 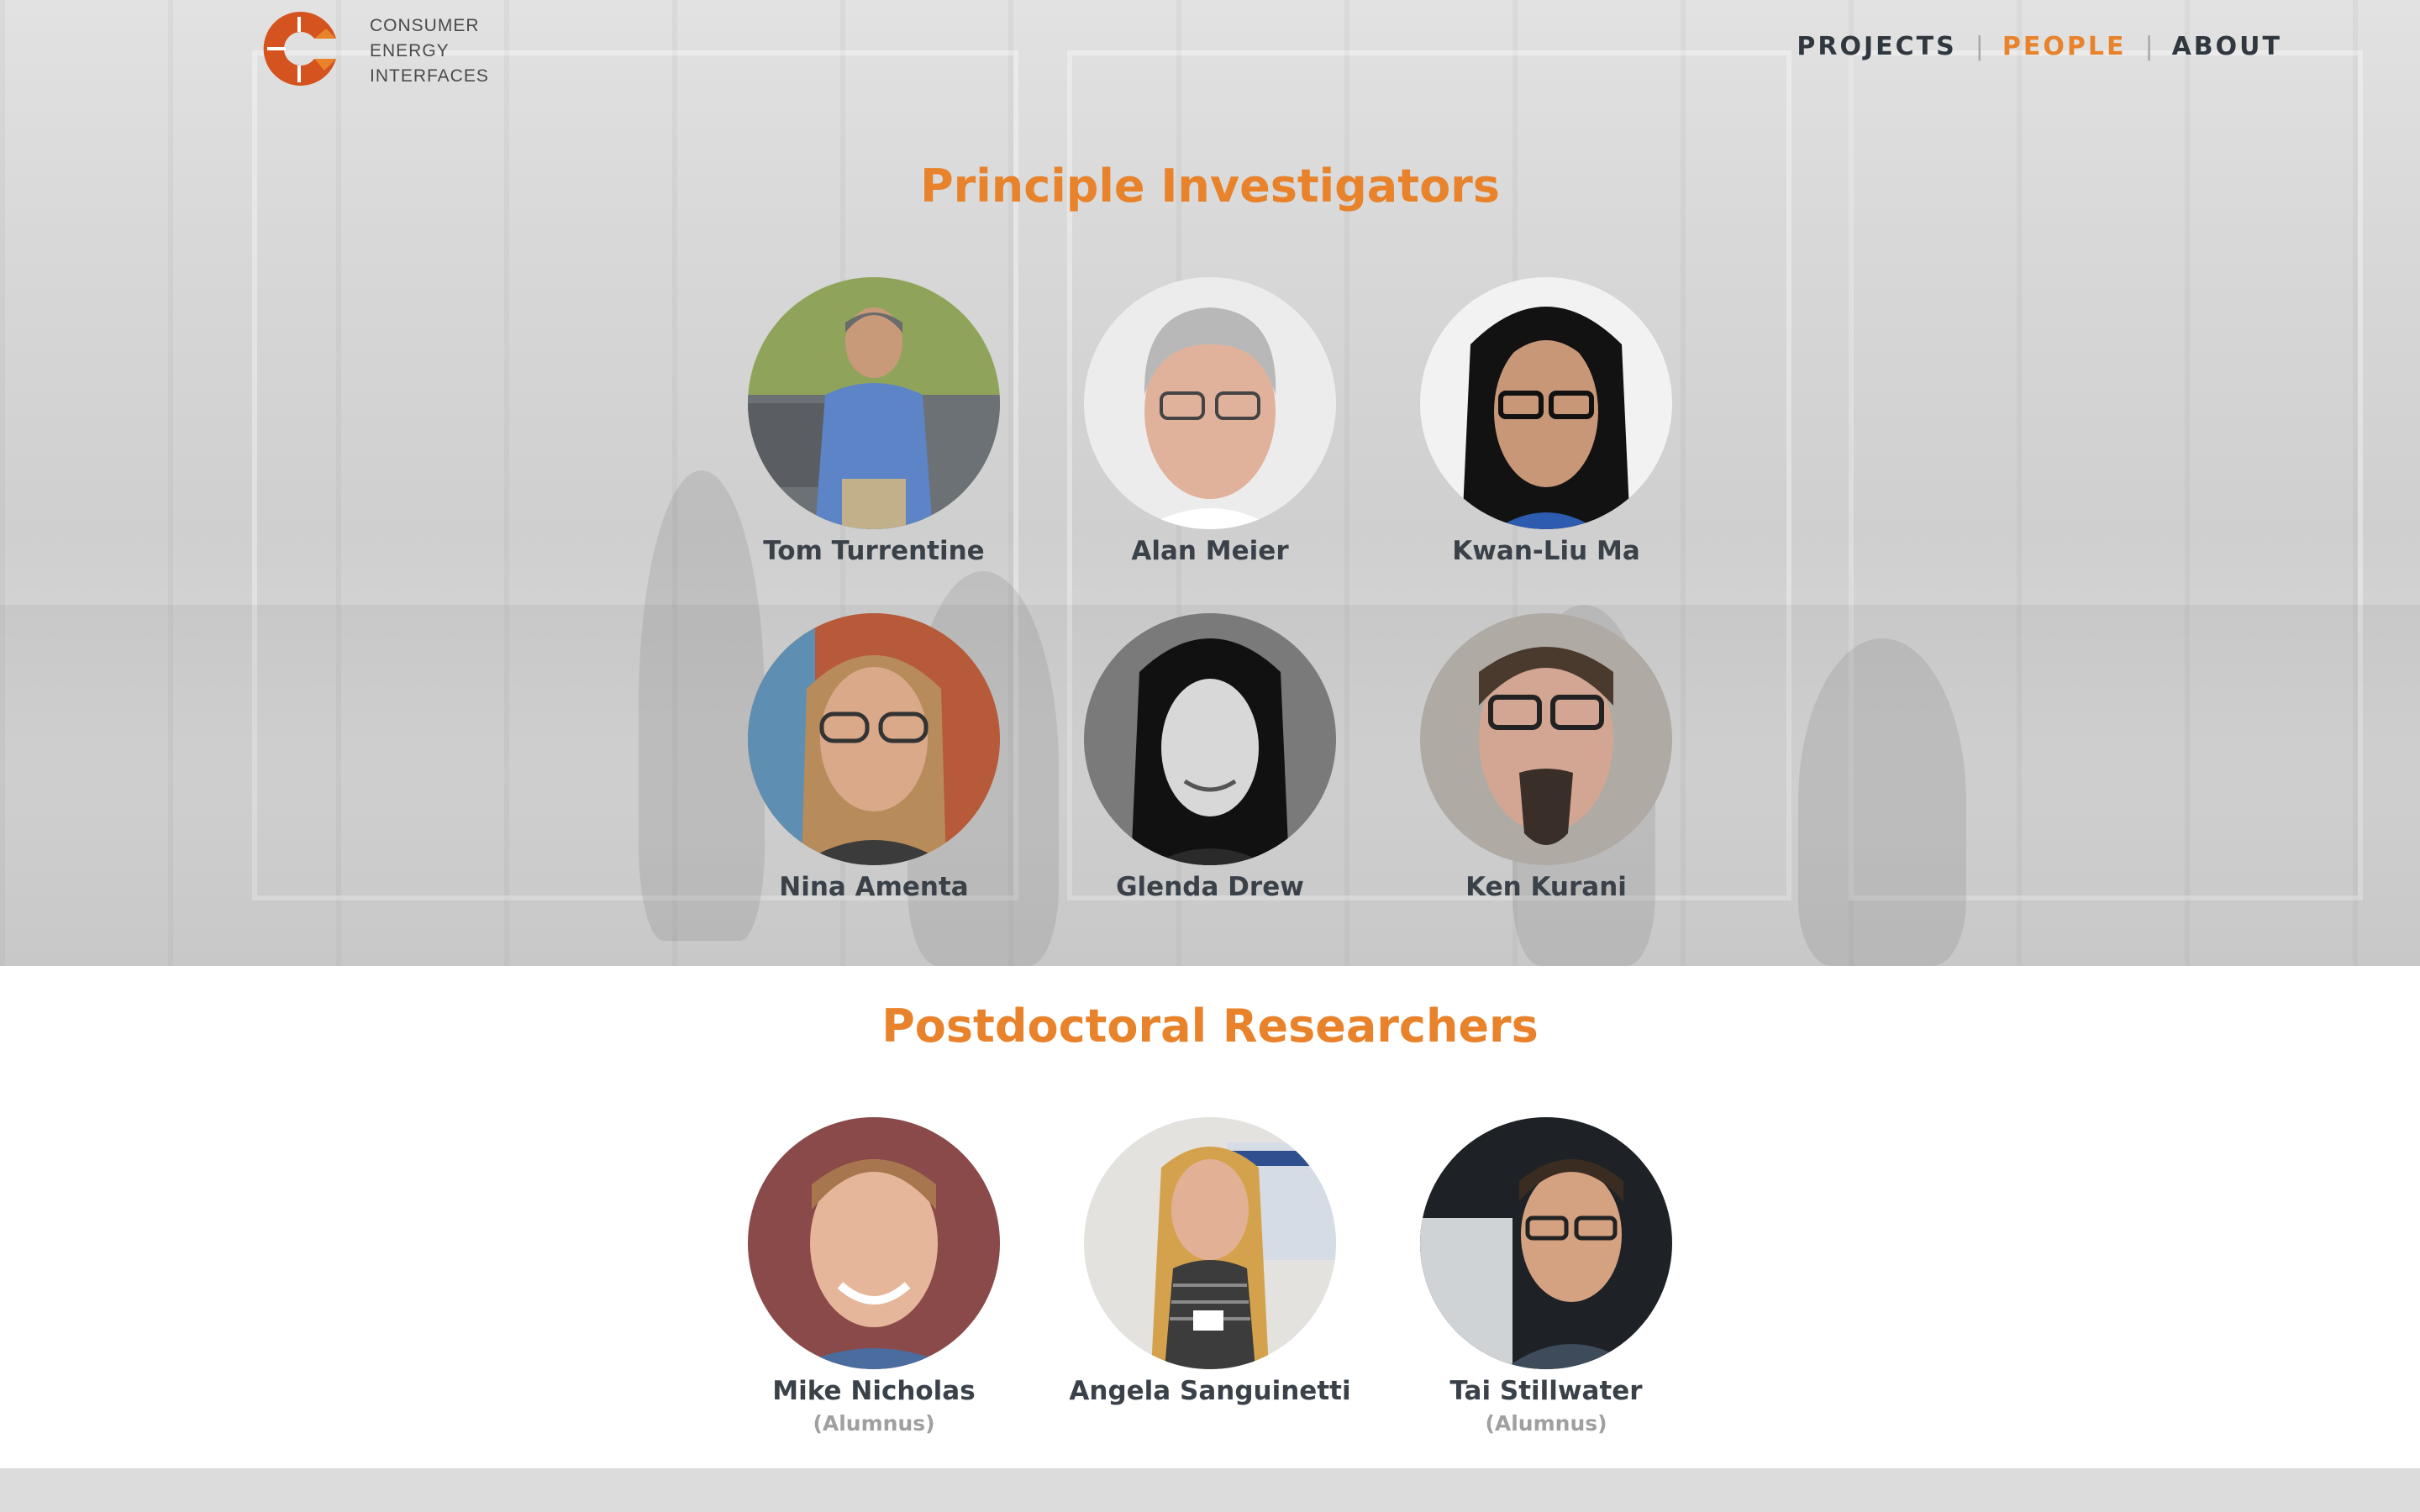 What do you see at coordinates (1210, 887) in the screenshot?
I see `person-name: Glenda Drew` at bounding box center [1210, 887].